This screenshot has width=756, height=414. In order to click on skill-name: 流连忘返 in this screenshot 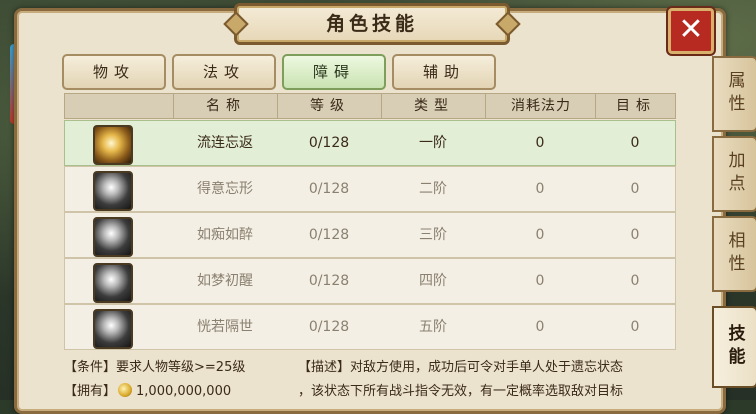, I will do `click(225, 143)`.